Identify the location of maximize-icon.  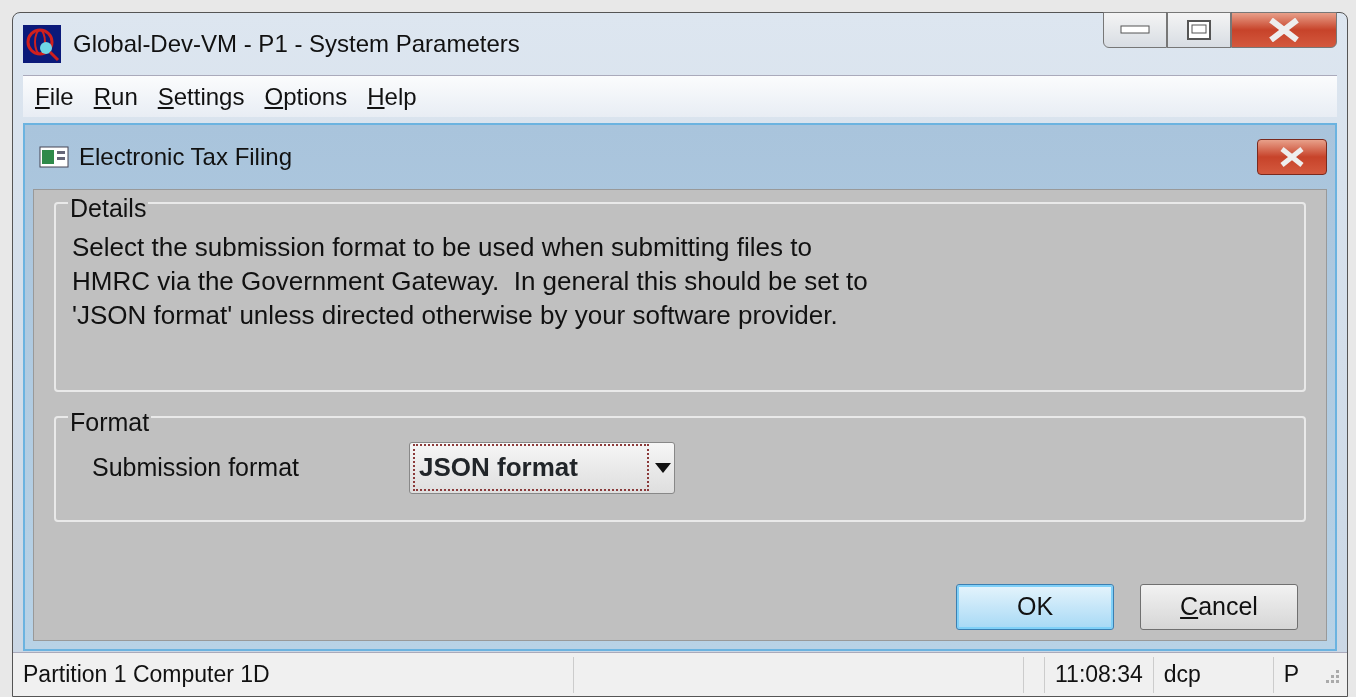
(1199, 30).